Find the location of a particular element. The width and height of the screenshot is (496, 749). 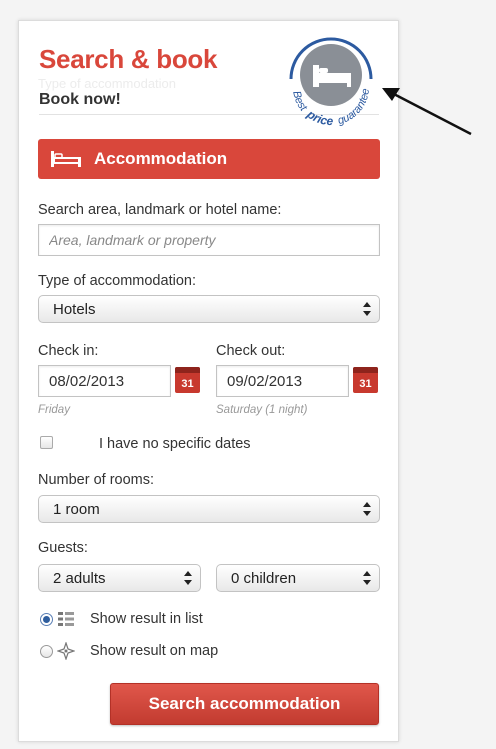

no-specific-dates-checkbox is located at coordinates (46, 442).